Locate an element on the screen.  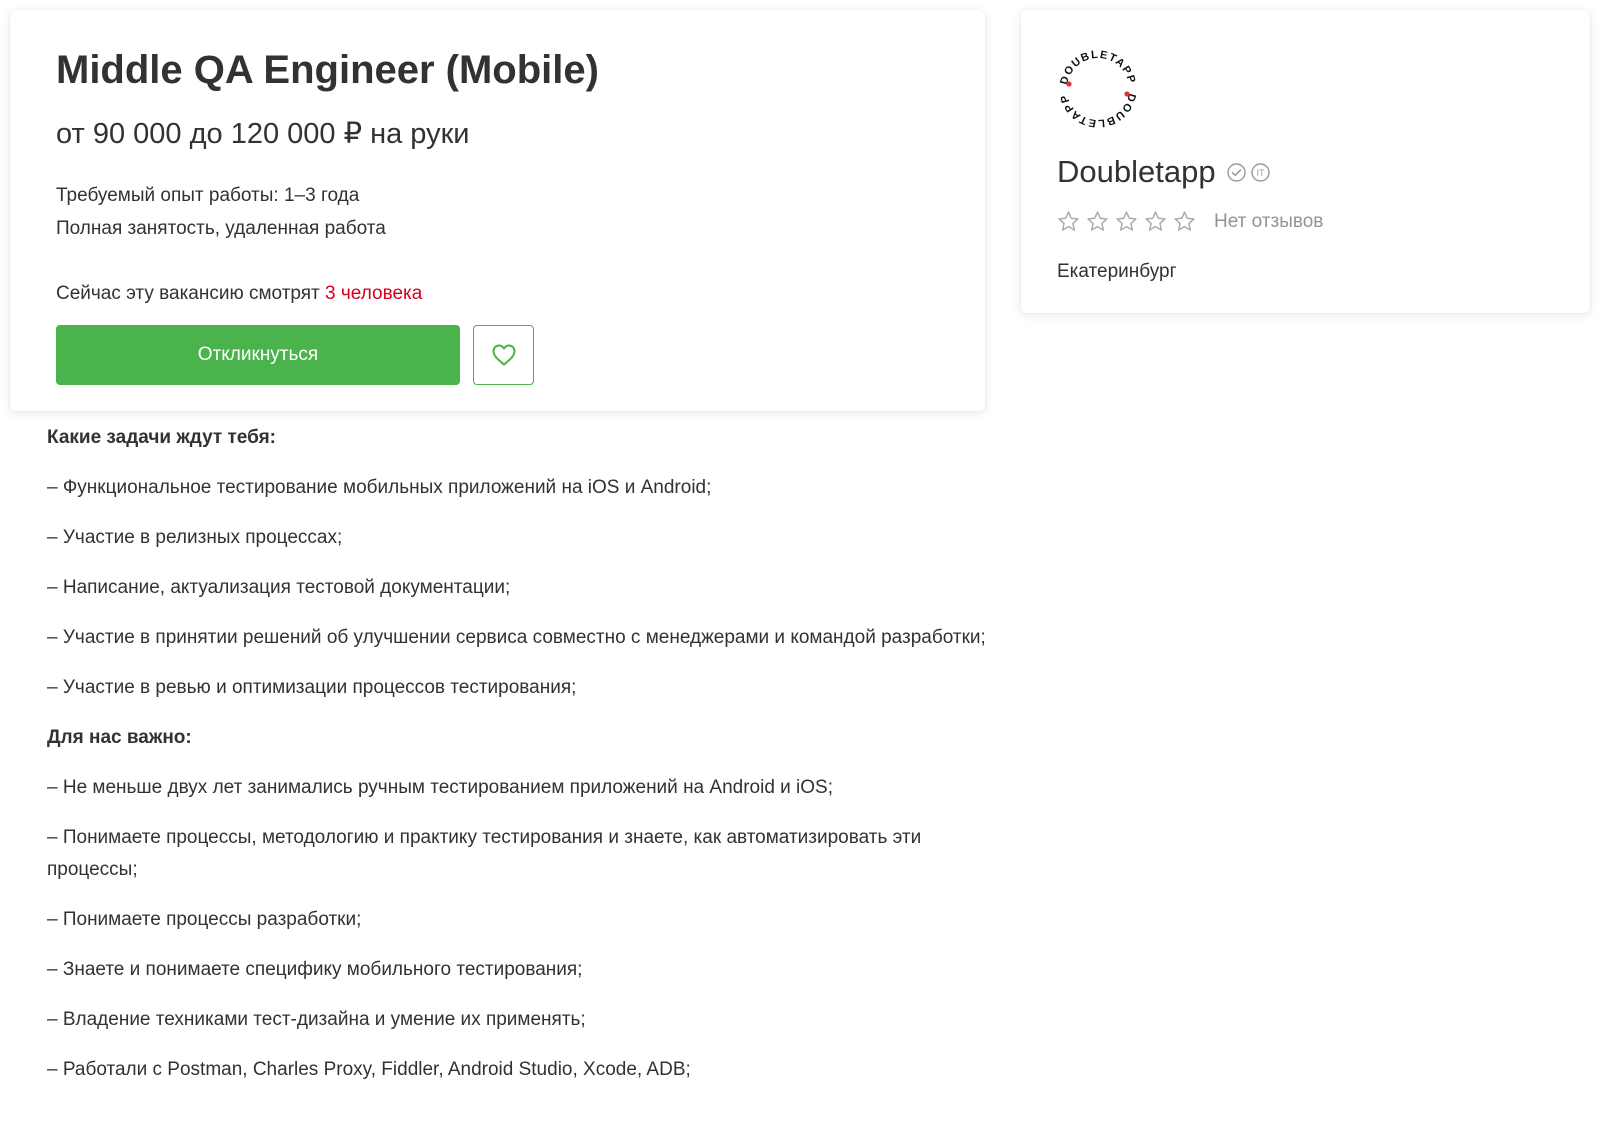
logo-text: DOUBLETAPP is located at coordinates (1097, 67).